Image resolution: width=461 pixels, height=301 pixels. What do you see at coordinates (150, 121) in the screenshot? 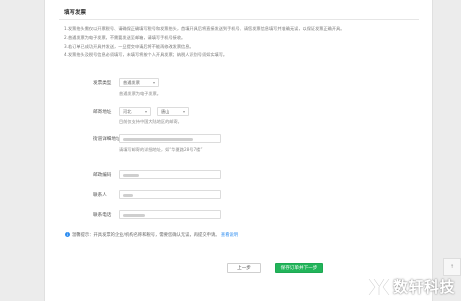
I see `address-hint: 目前仅支持中国大陆地区的邮寄。` at bounding box center [150, 121].